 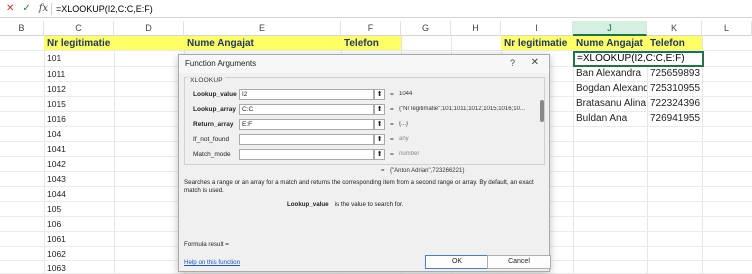 I want to click on function-name-label: XLOOKUP, so click(x=206, y=80).